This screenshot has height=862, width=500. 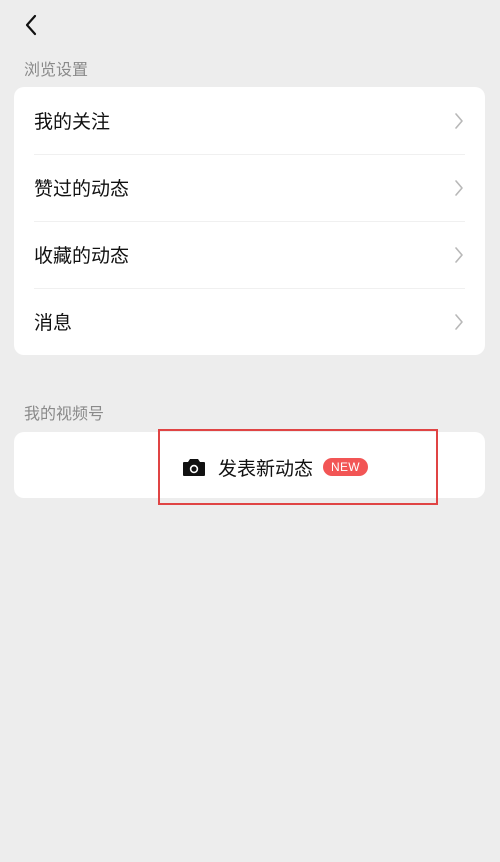 I want to click on publish-new-moment-label: 发表新动态, so click(x=266, y=468).